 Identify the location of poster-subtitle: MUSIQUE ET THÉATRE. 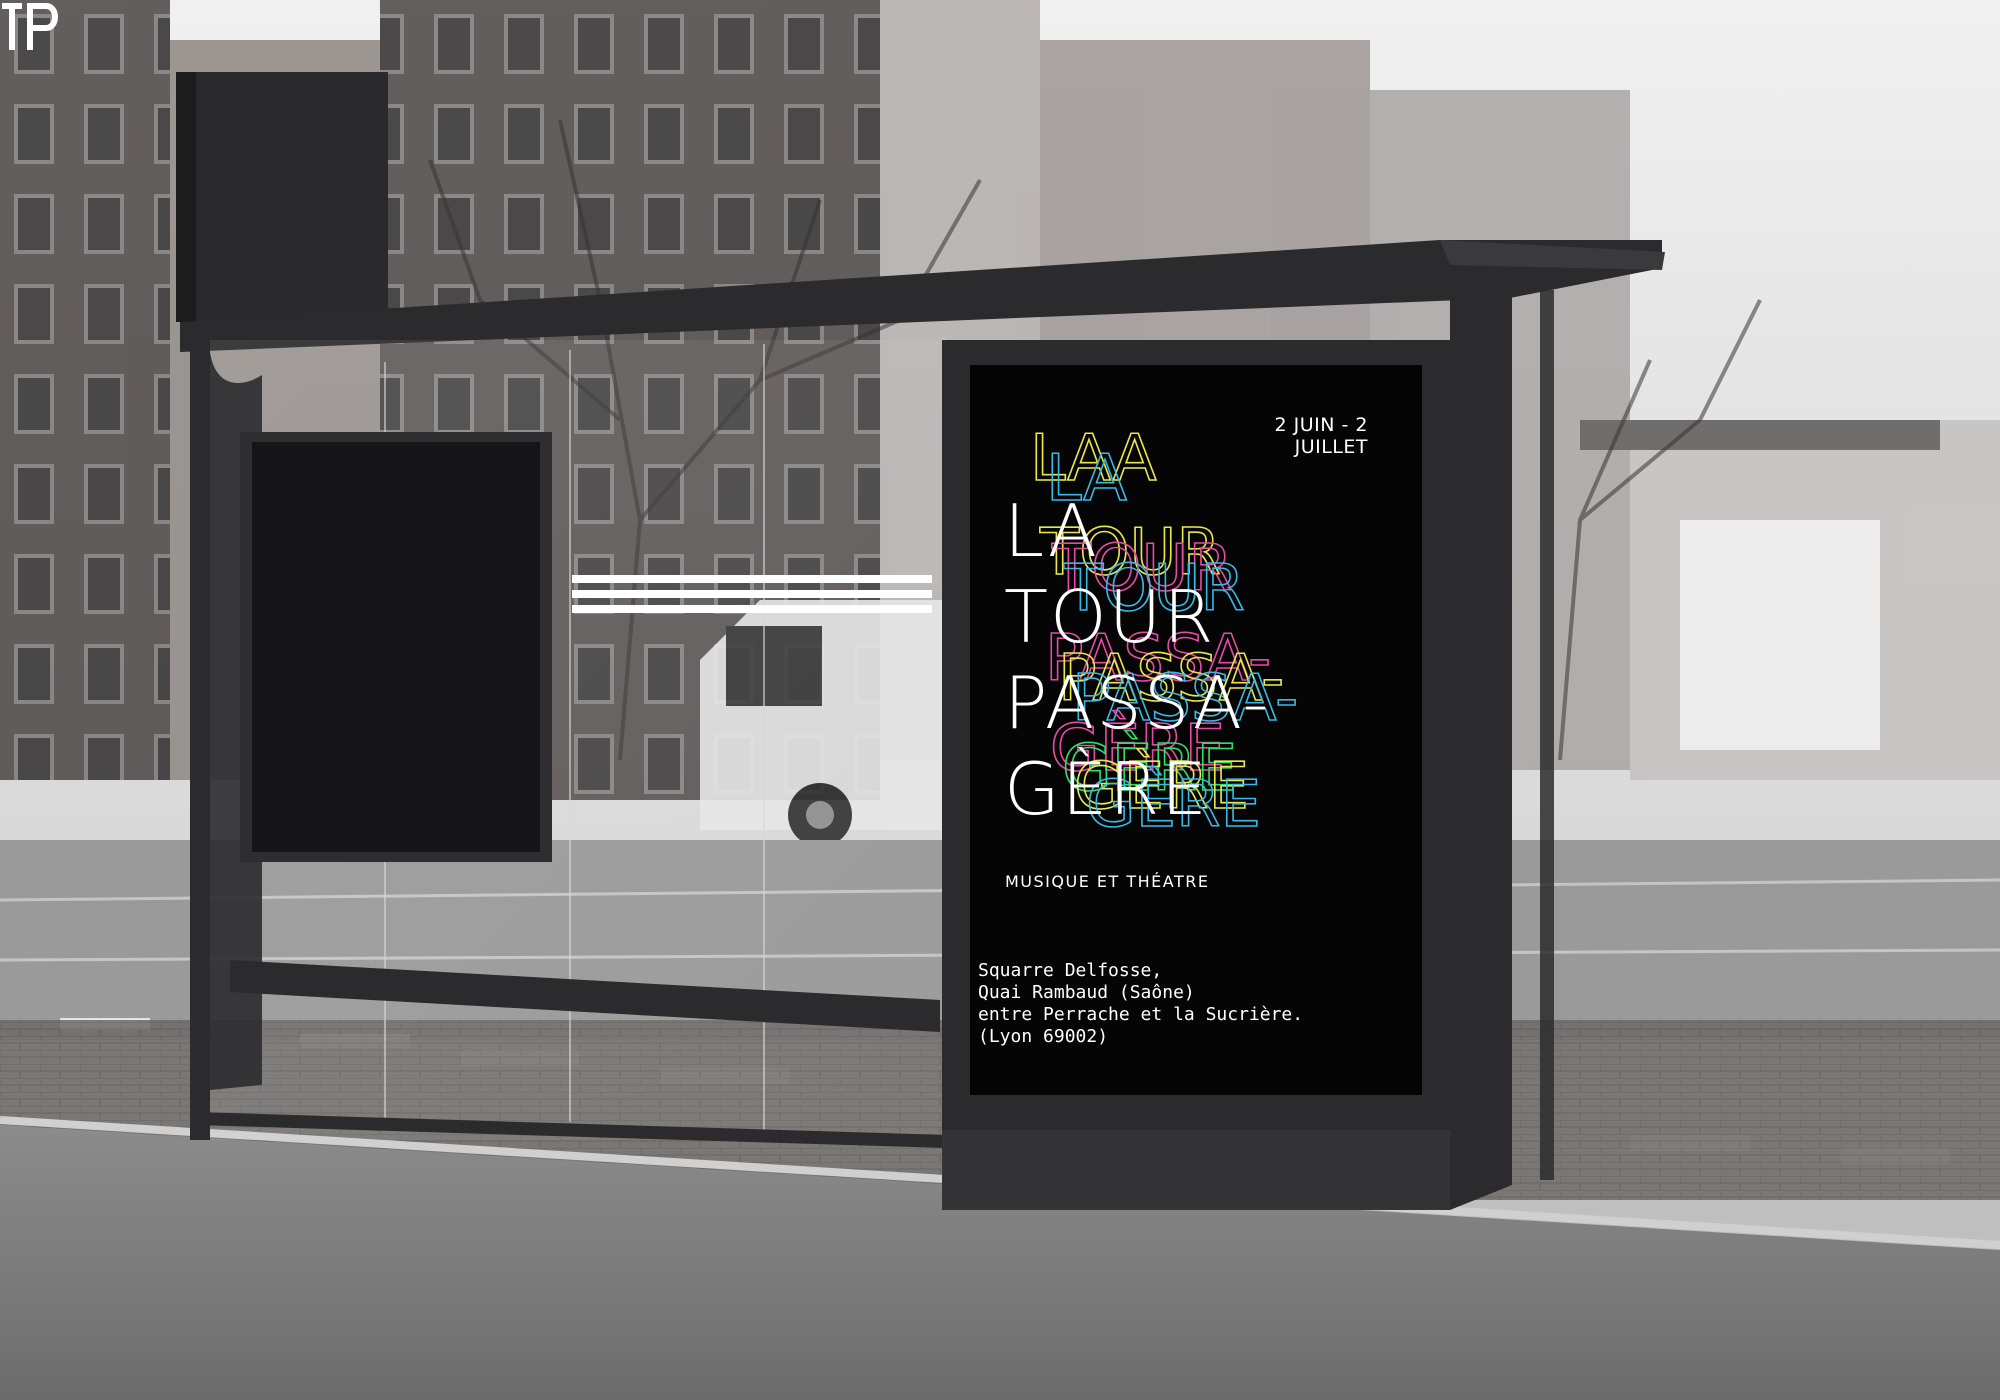
(1107, 881).